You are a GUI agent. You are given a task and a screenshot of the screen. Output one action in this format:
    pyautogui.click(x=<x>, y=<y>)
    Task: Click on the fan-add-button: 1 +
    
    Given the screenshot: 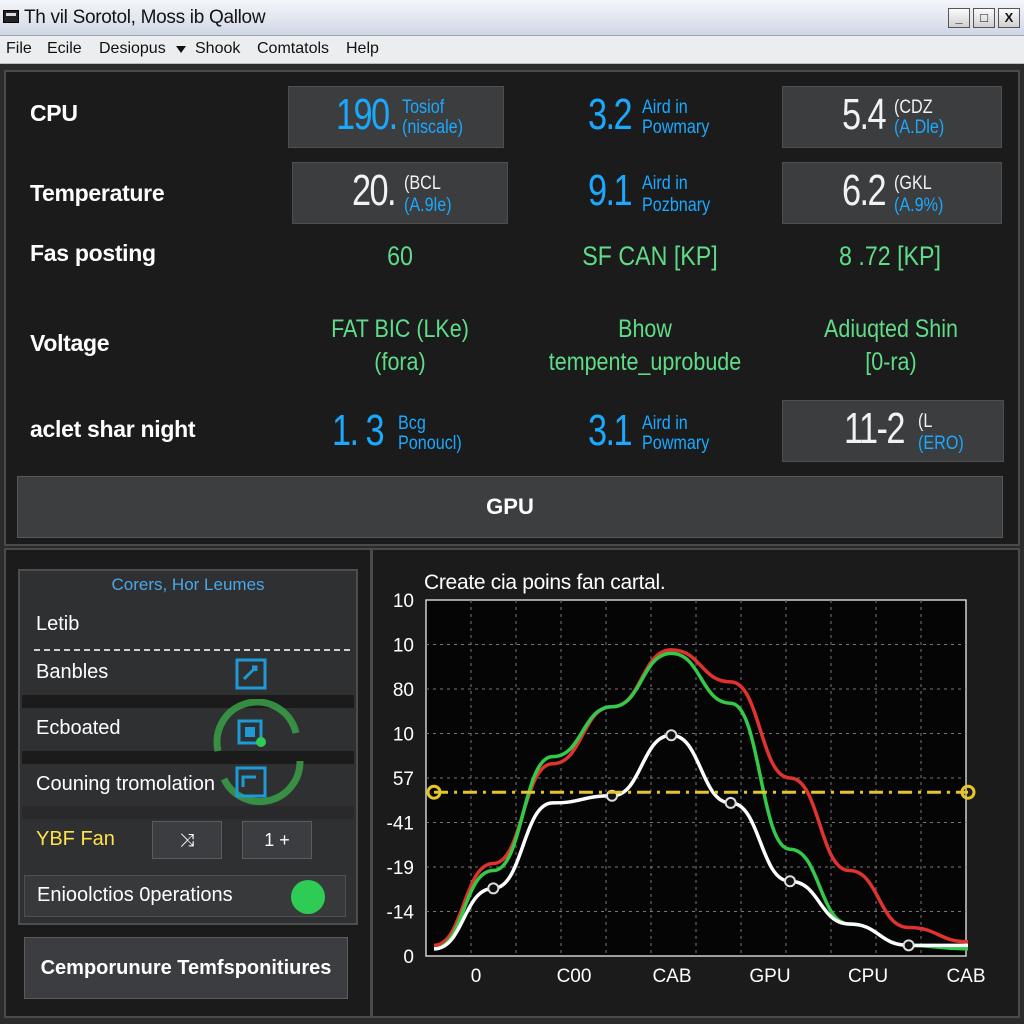 What is the action you would take?
    pyautogui.click(x=277, y=840)
    